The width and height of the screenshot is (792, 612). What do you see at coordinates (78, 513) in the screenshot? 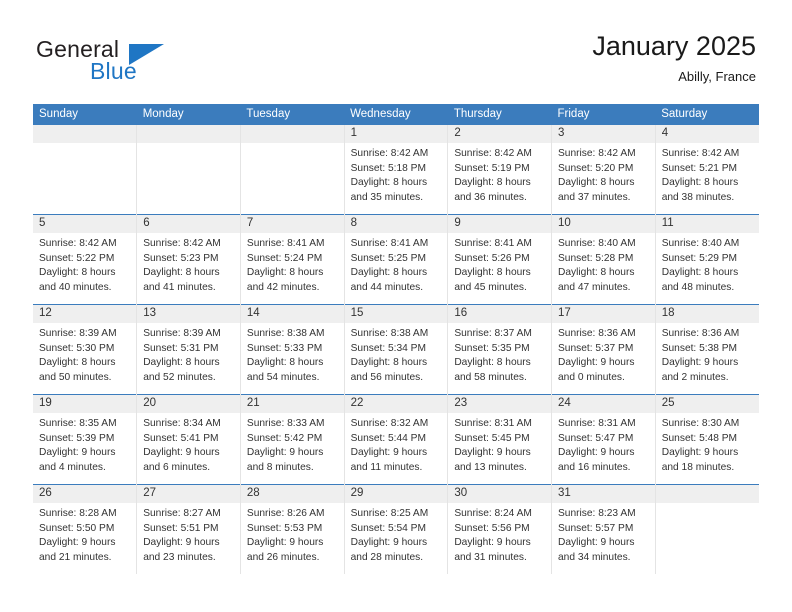
I see `sunrise-time: Sunrise: 8:28 AM` at bounding box center [78, 513].